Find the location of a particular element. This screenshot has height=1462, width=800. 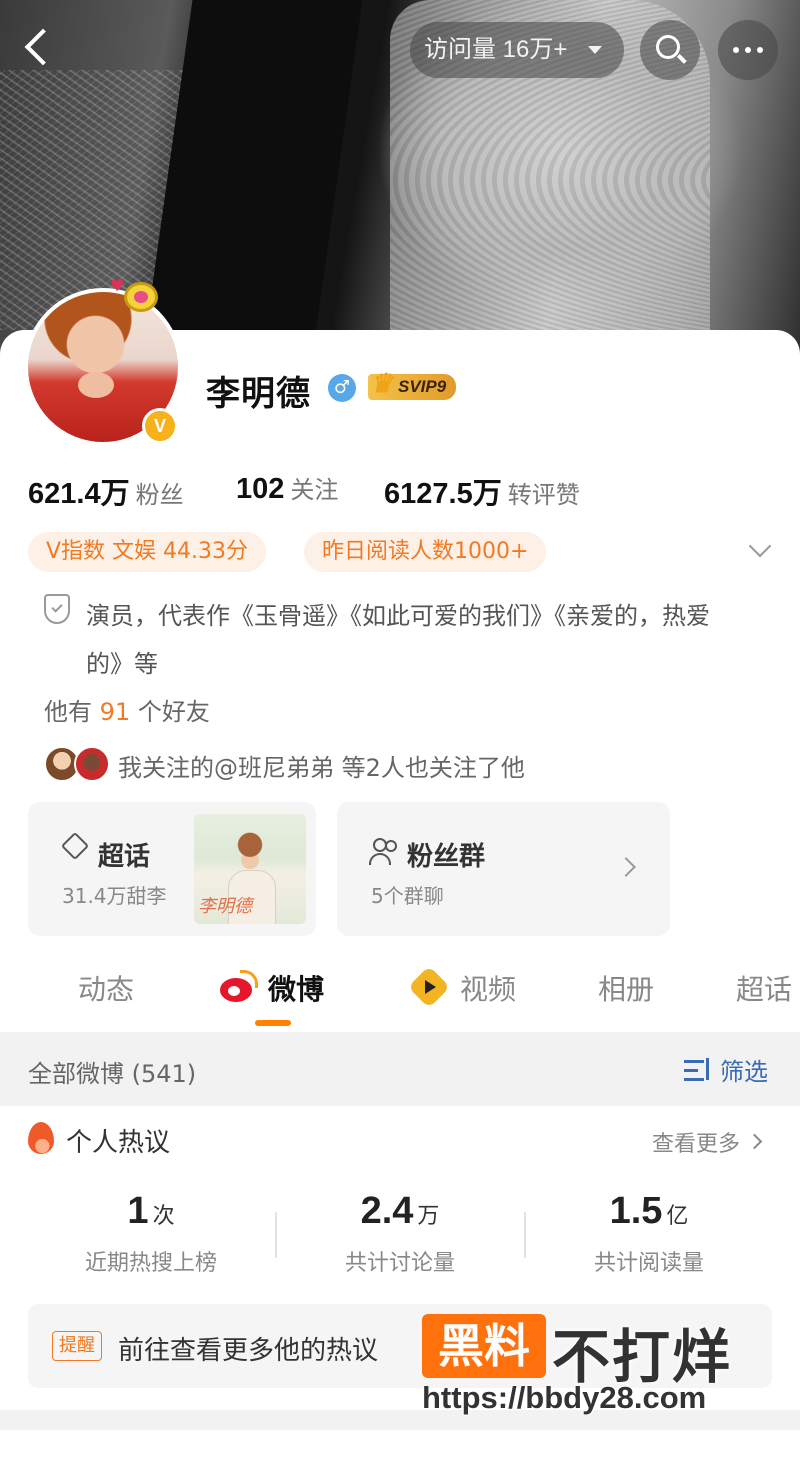

friends-prefix: 他有 is located at coordinates (68, 712).